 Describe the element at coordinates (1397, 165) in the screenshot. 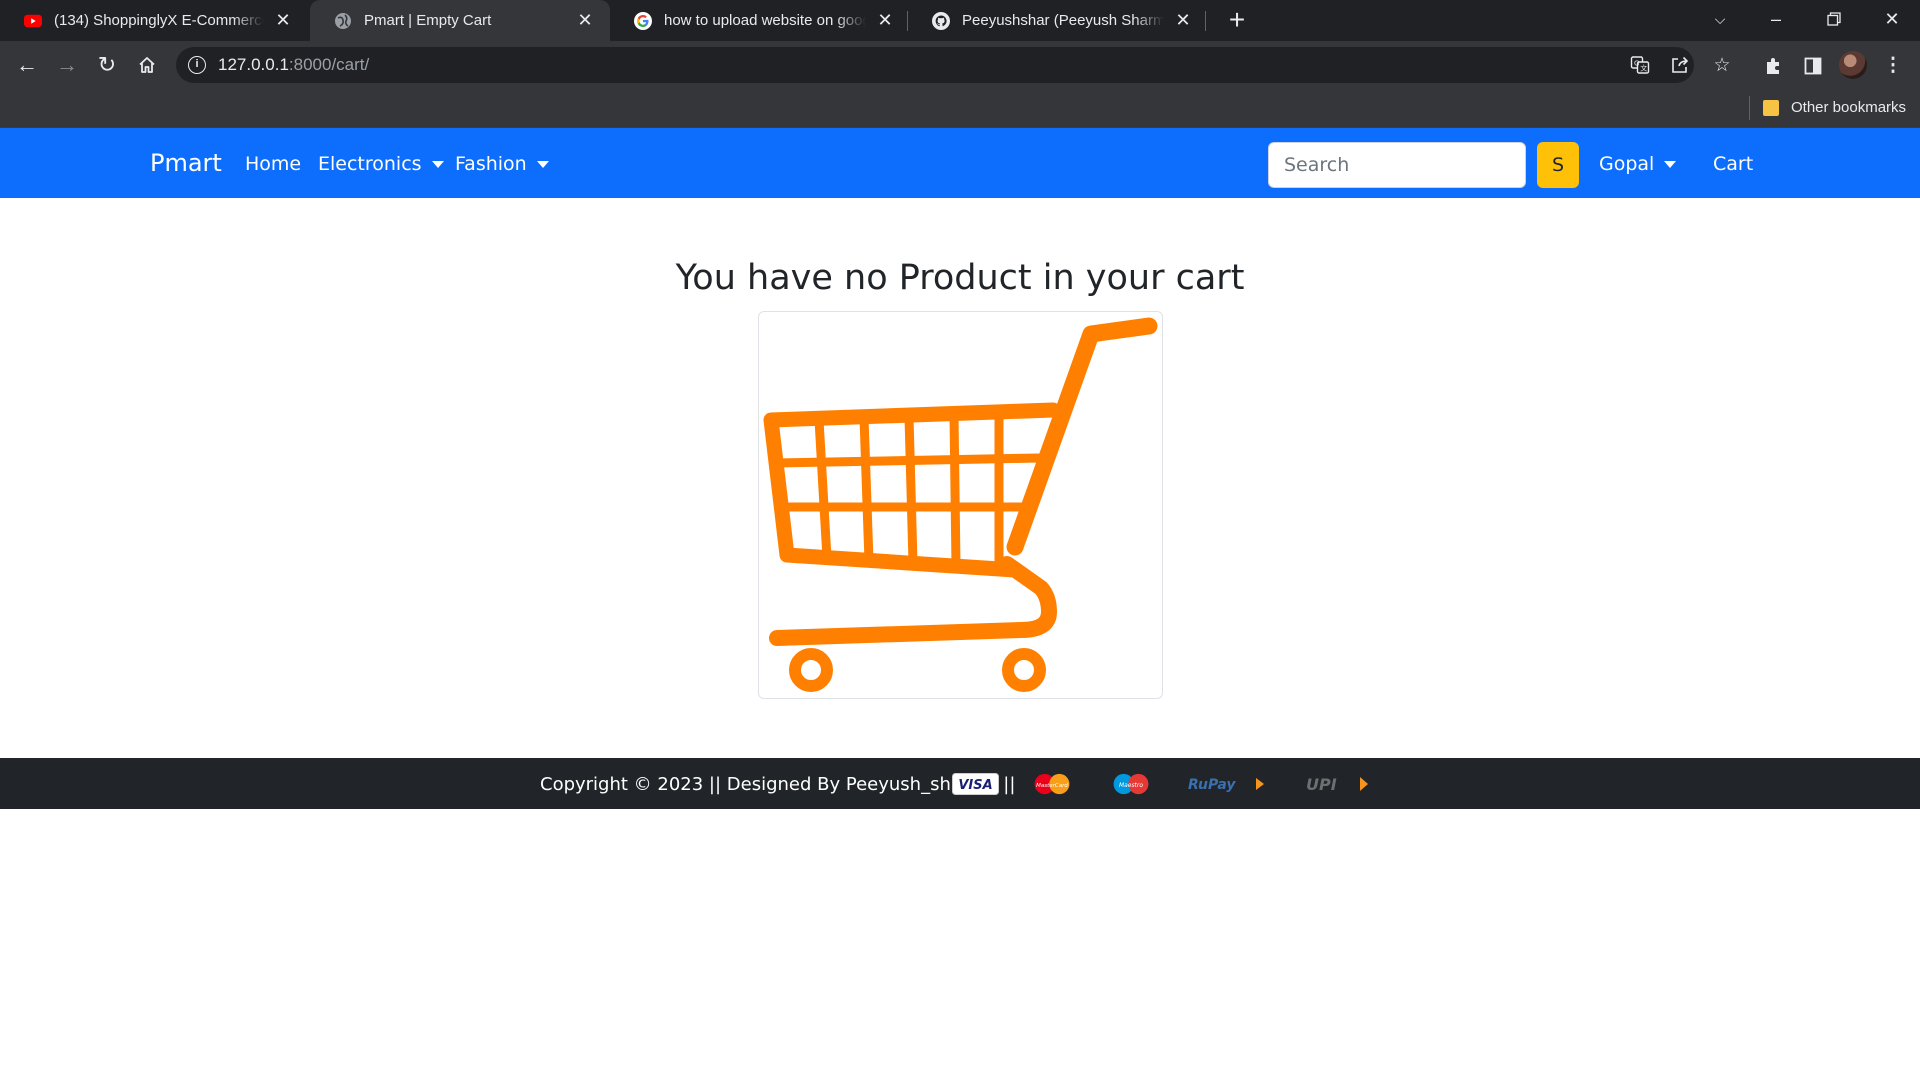

I see `search-input` at that location.